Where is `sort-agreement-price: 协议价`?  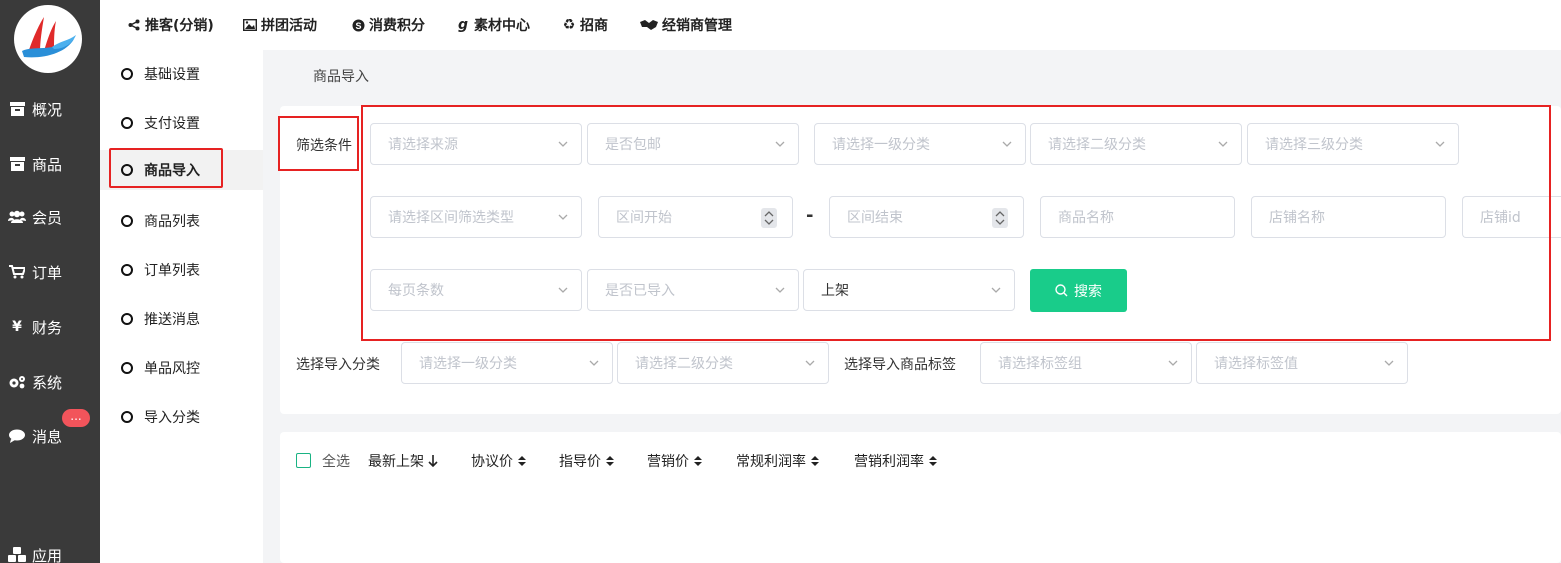
sort-agreement-price: 协议价 is located at coordinates (499, 461).